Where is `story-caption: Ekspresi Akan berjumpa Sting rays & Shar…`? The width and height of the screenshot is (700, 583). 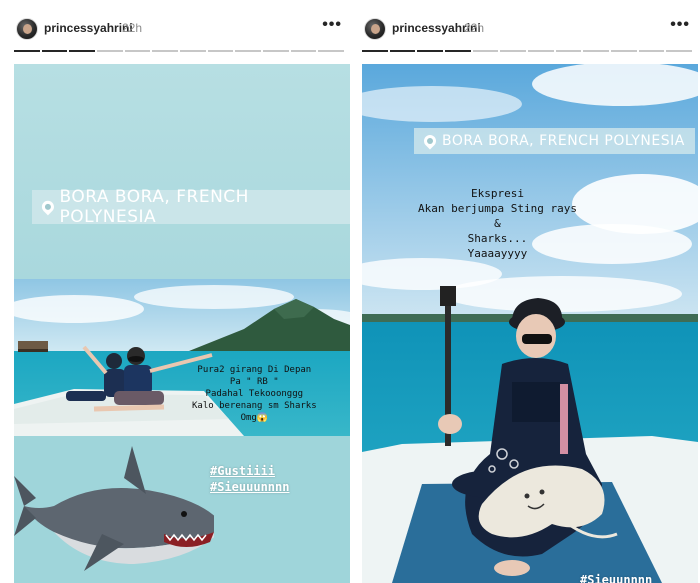
story-caption: Ekspresi Akan berjumpa Sting rays & Shar… is located at coordinates (497, 223).